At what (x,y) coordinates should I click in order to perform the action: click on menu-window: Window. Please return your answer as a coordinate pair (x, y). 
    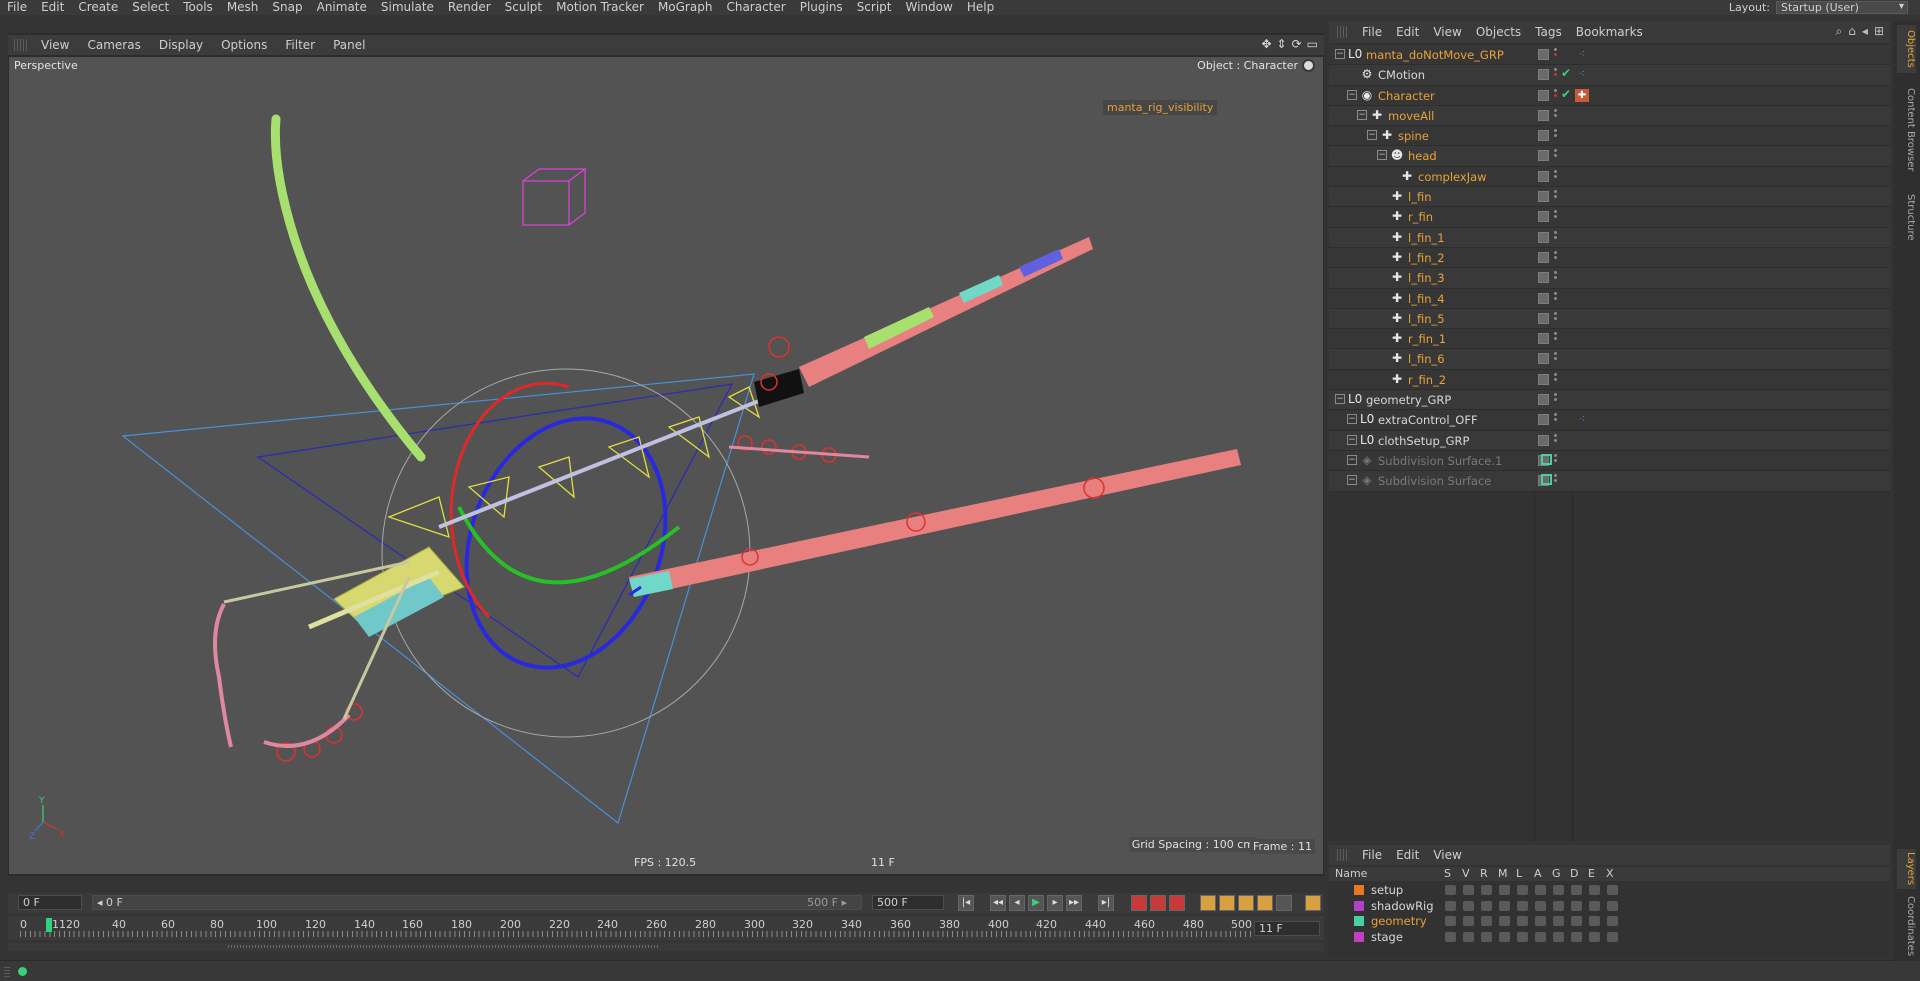
    Looking at the image, I should click on (929, 7).